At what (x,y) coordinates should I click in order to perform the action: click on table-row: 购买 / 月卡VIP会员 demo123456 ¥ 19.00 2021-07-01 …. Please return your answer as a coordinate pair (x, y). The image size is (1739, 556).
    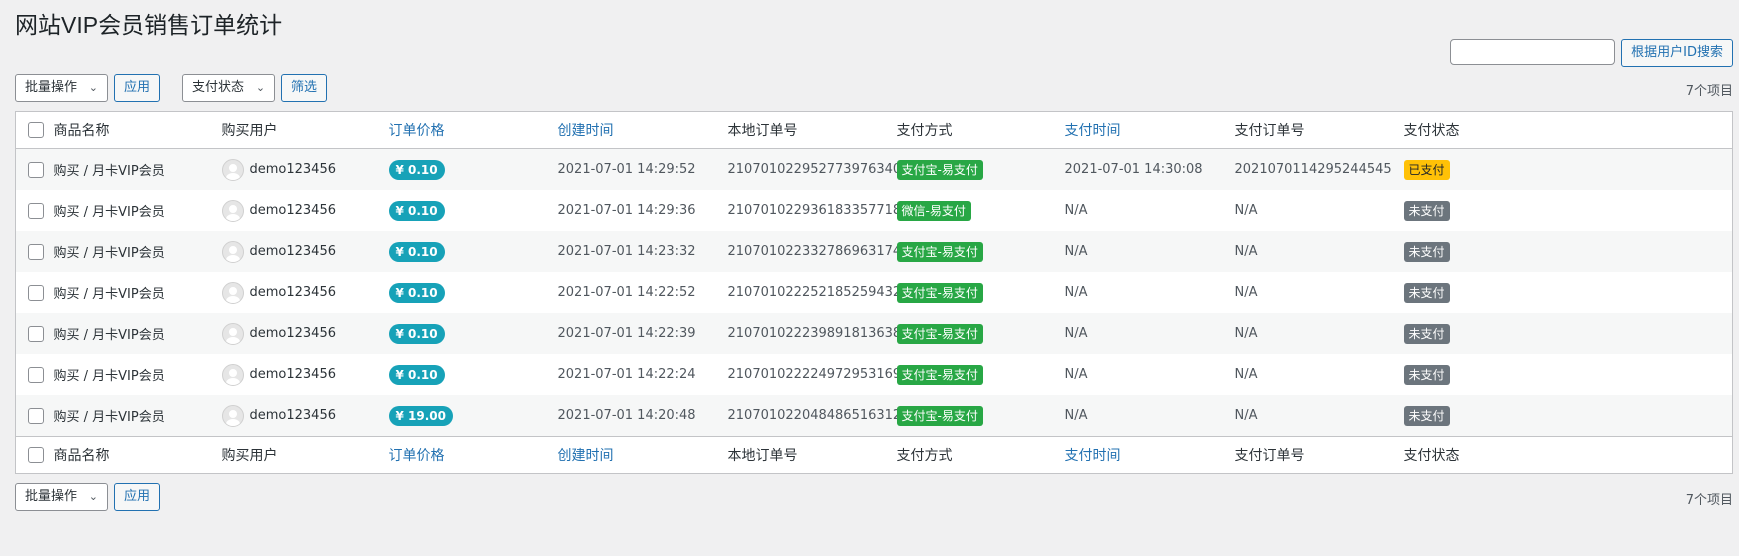
    Looking at the image, I should click on (874, 416).